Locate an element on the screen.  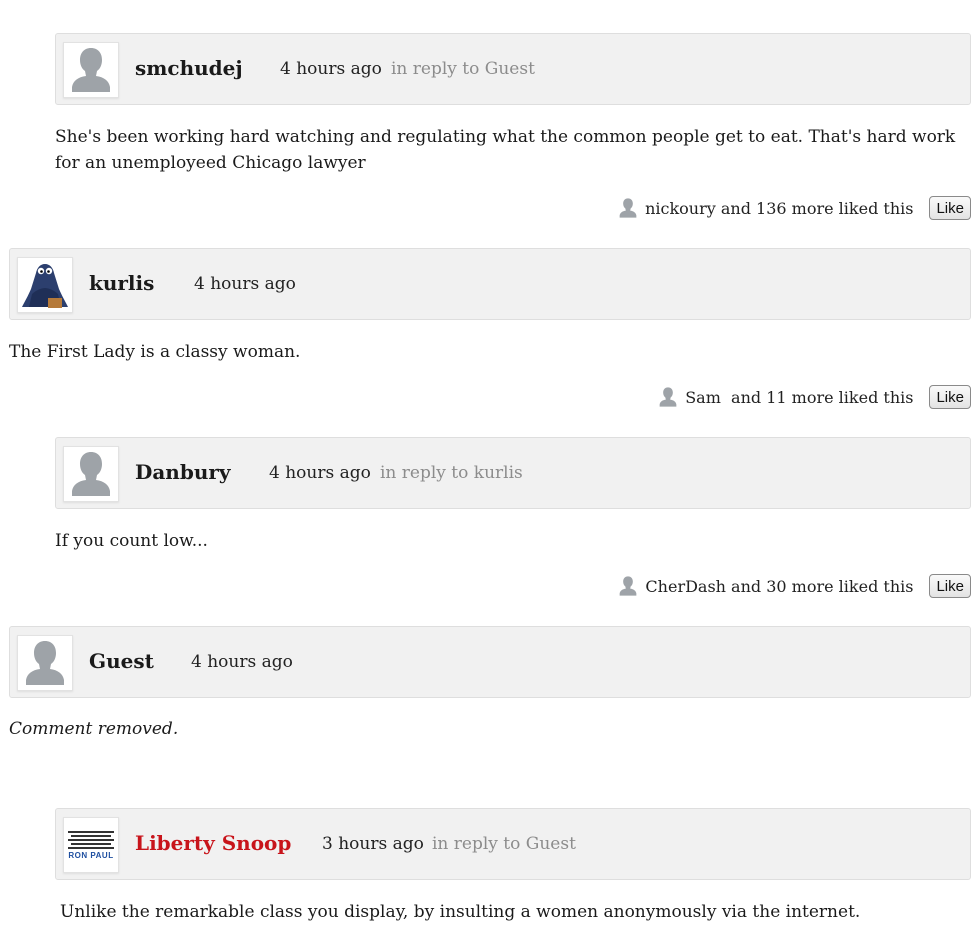
cookie-monster-avatar-icon is located at coordinates (45, 285).